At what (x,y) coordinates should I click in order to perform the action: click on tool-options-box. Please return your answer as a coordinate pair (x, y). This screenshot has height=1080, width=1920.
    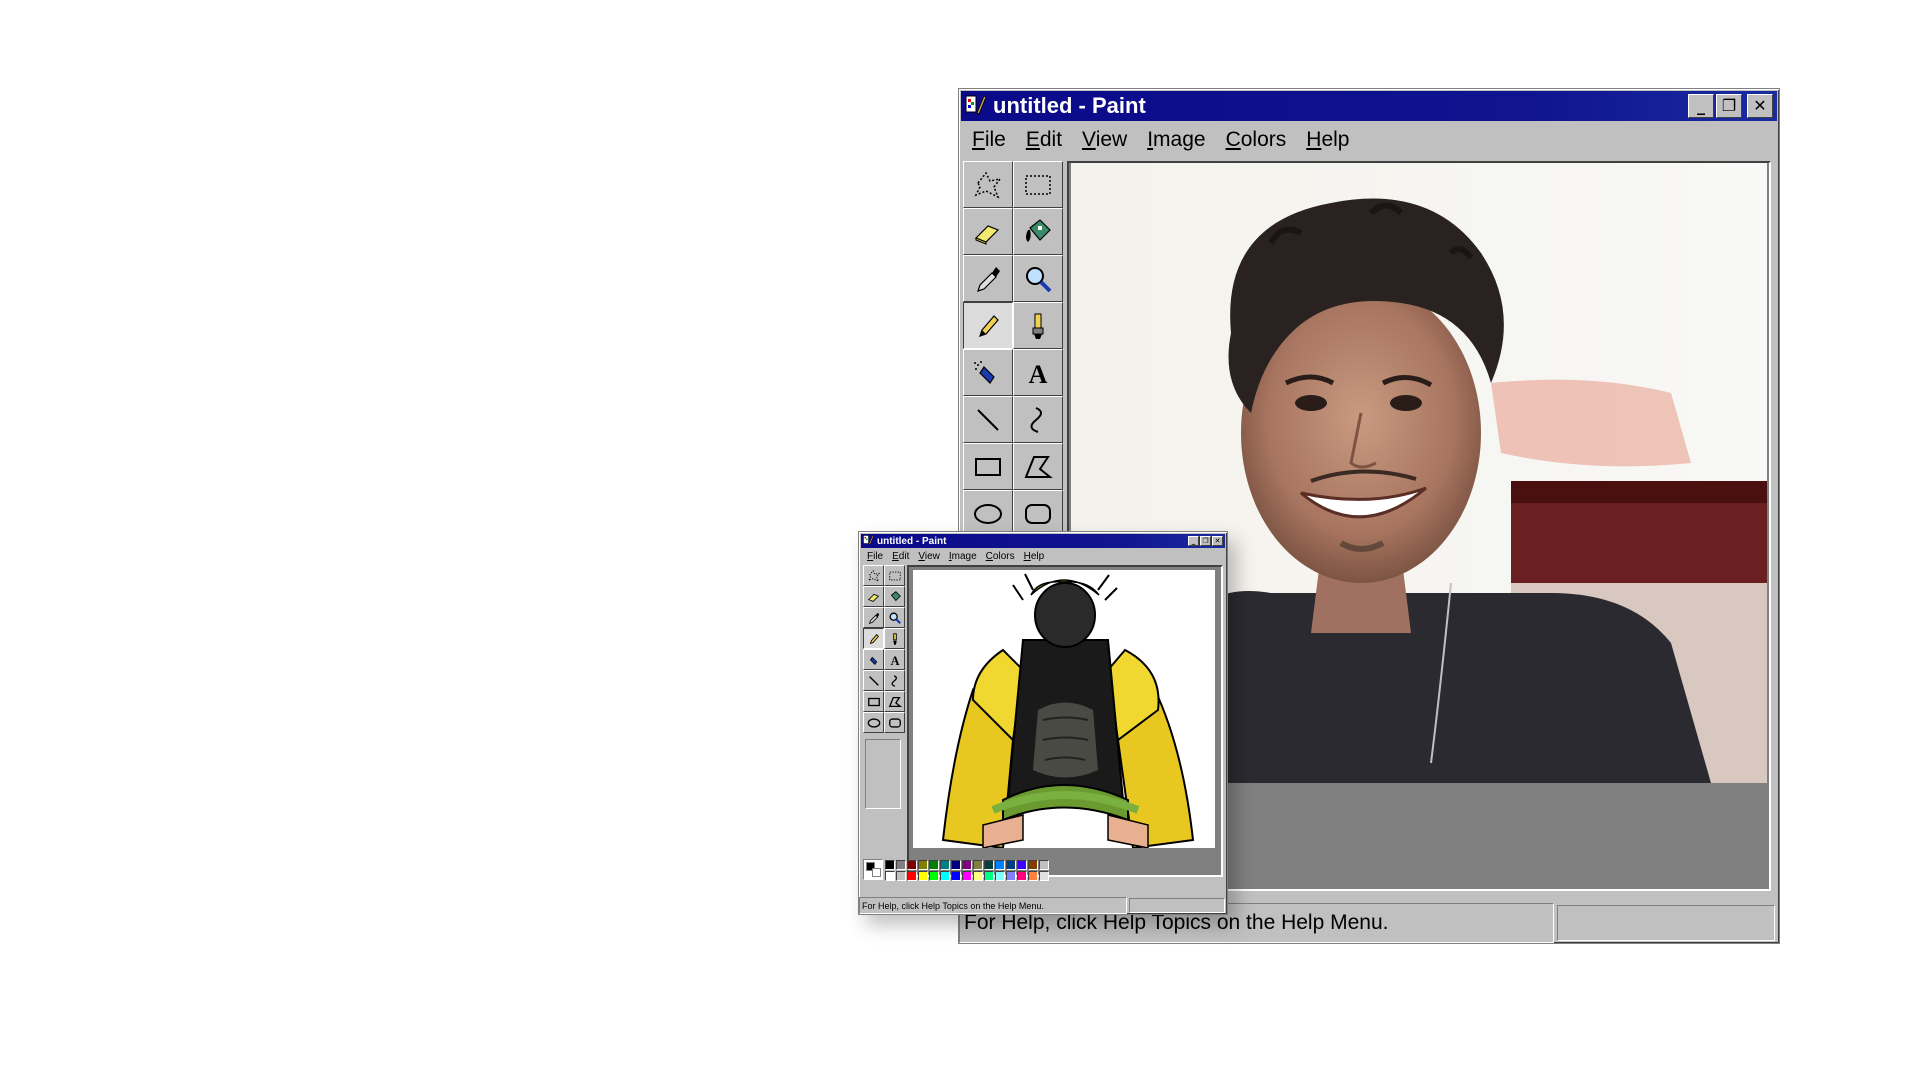
    Looking at the image, I should click on (883, 774).